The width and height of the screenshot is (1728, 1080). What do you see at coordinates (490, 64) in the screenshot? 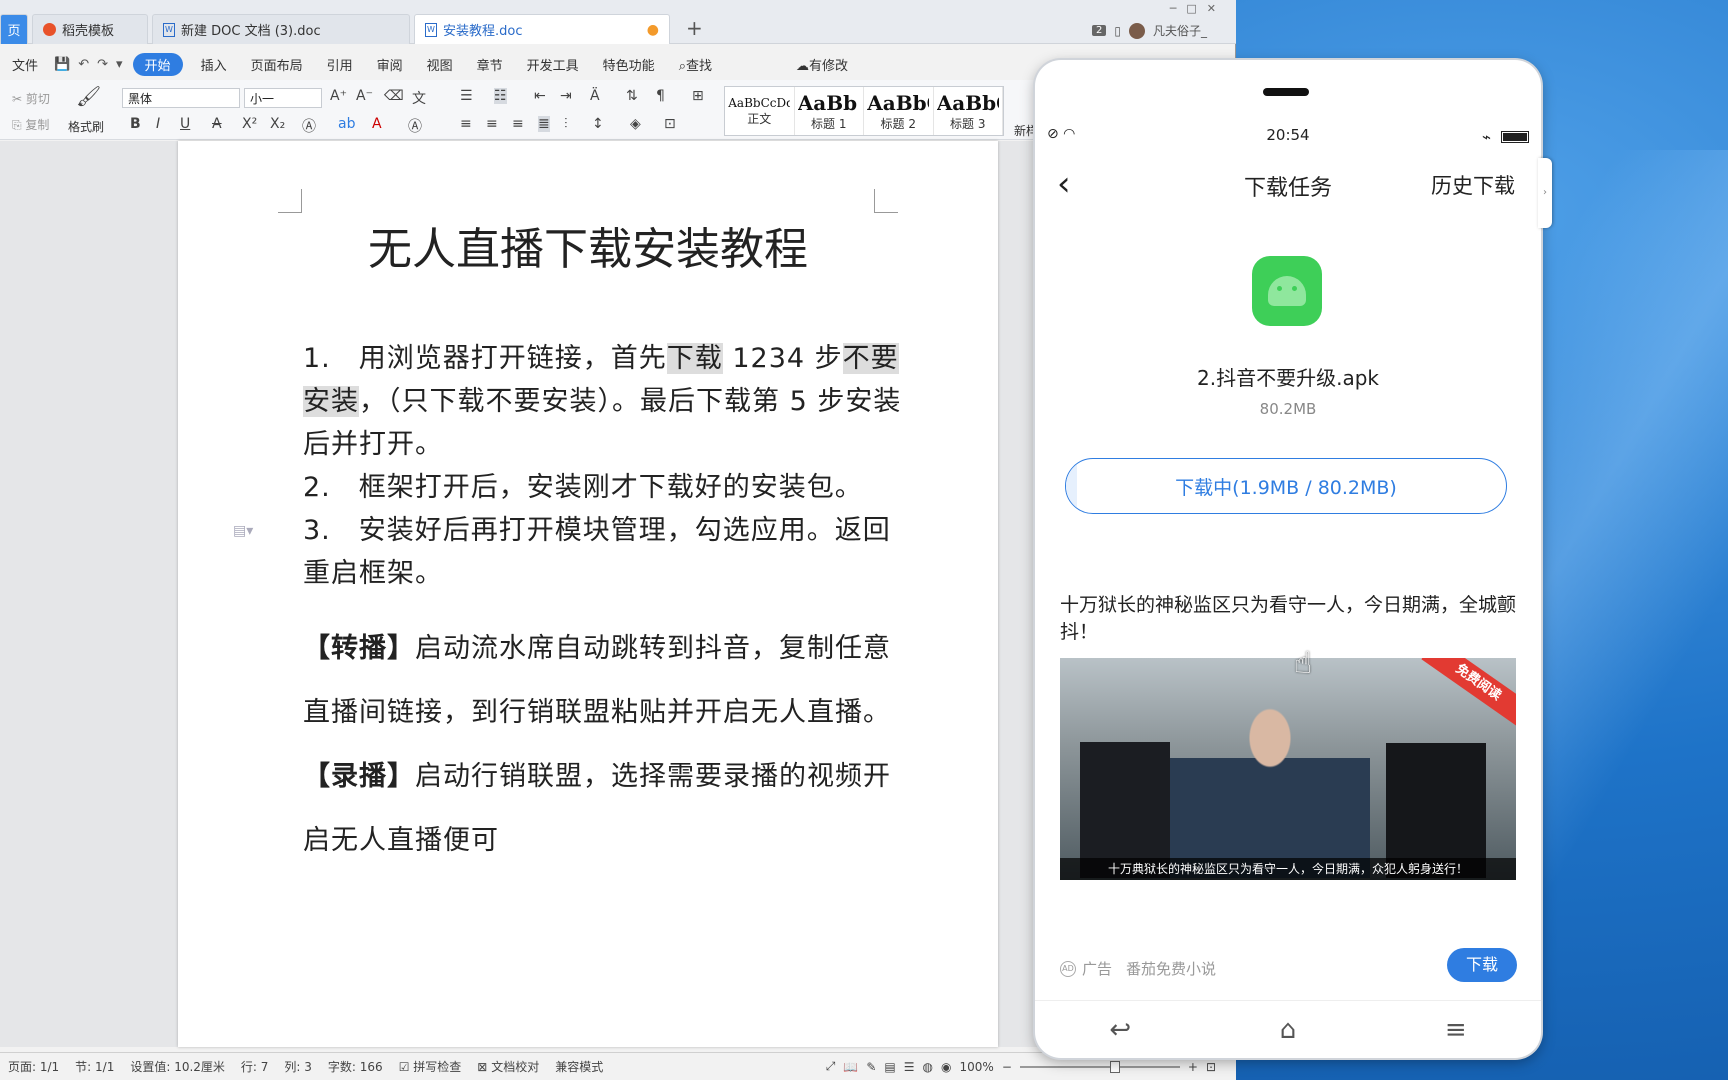
I see `menu-chapter: 章节` at bounding box center [490, 64].